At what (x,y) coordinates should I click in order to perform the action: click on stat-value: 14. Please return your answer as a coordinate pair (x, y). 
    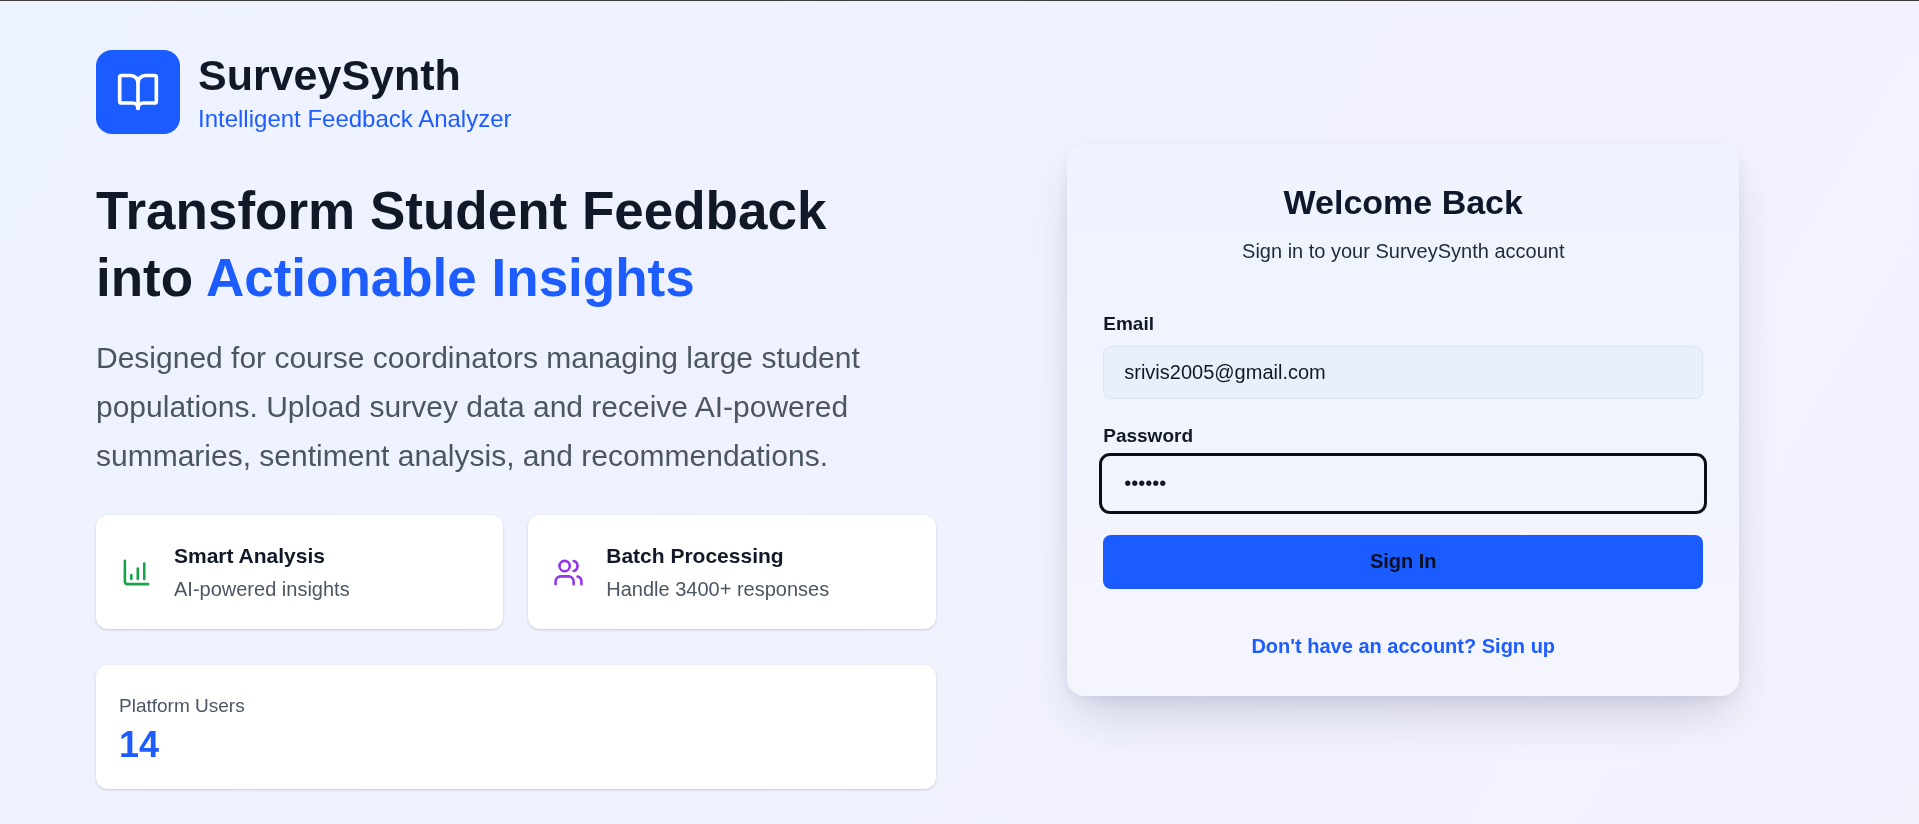
    Looking at the image, I should click on (140, 745).